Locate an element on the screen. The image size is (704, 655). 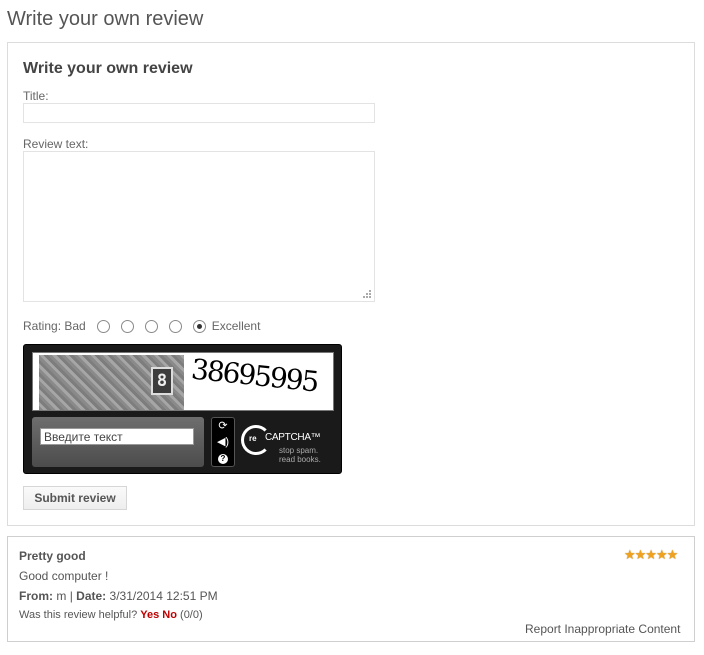
captcha-response-input is located at coordinates (117, 436).